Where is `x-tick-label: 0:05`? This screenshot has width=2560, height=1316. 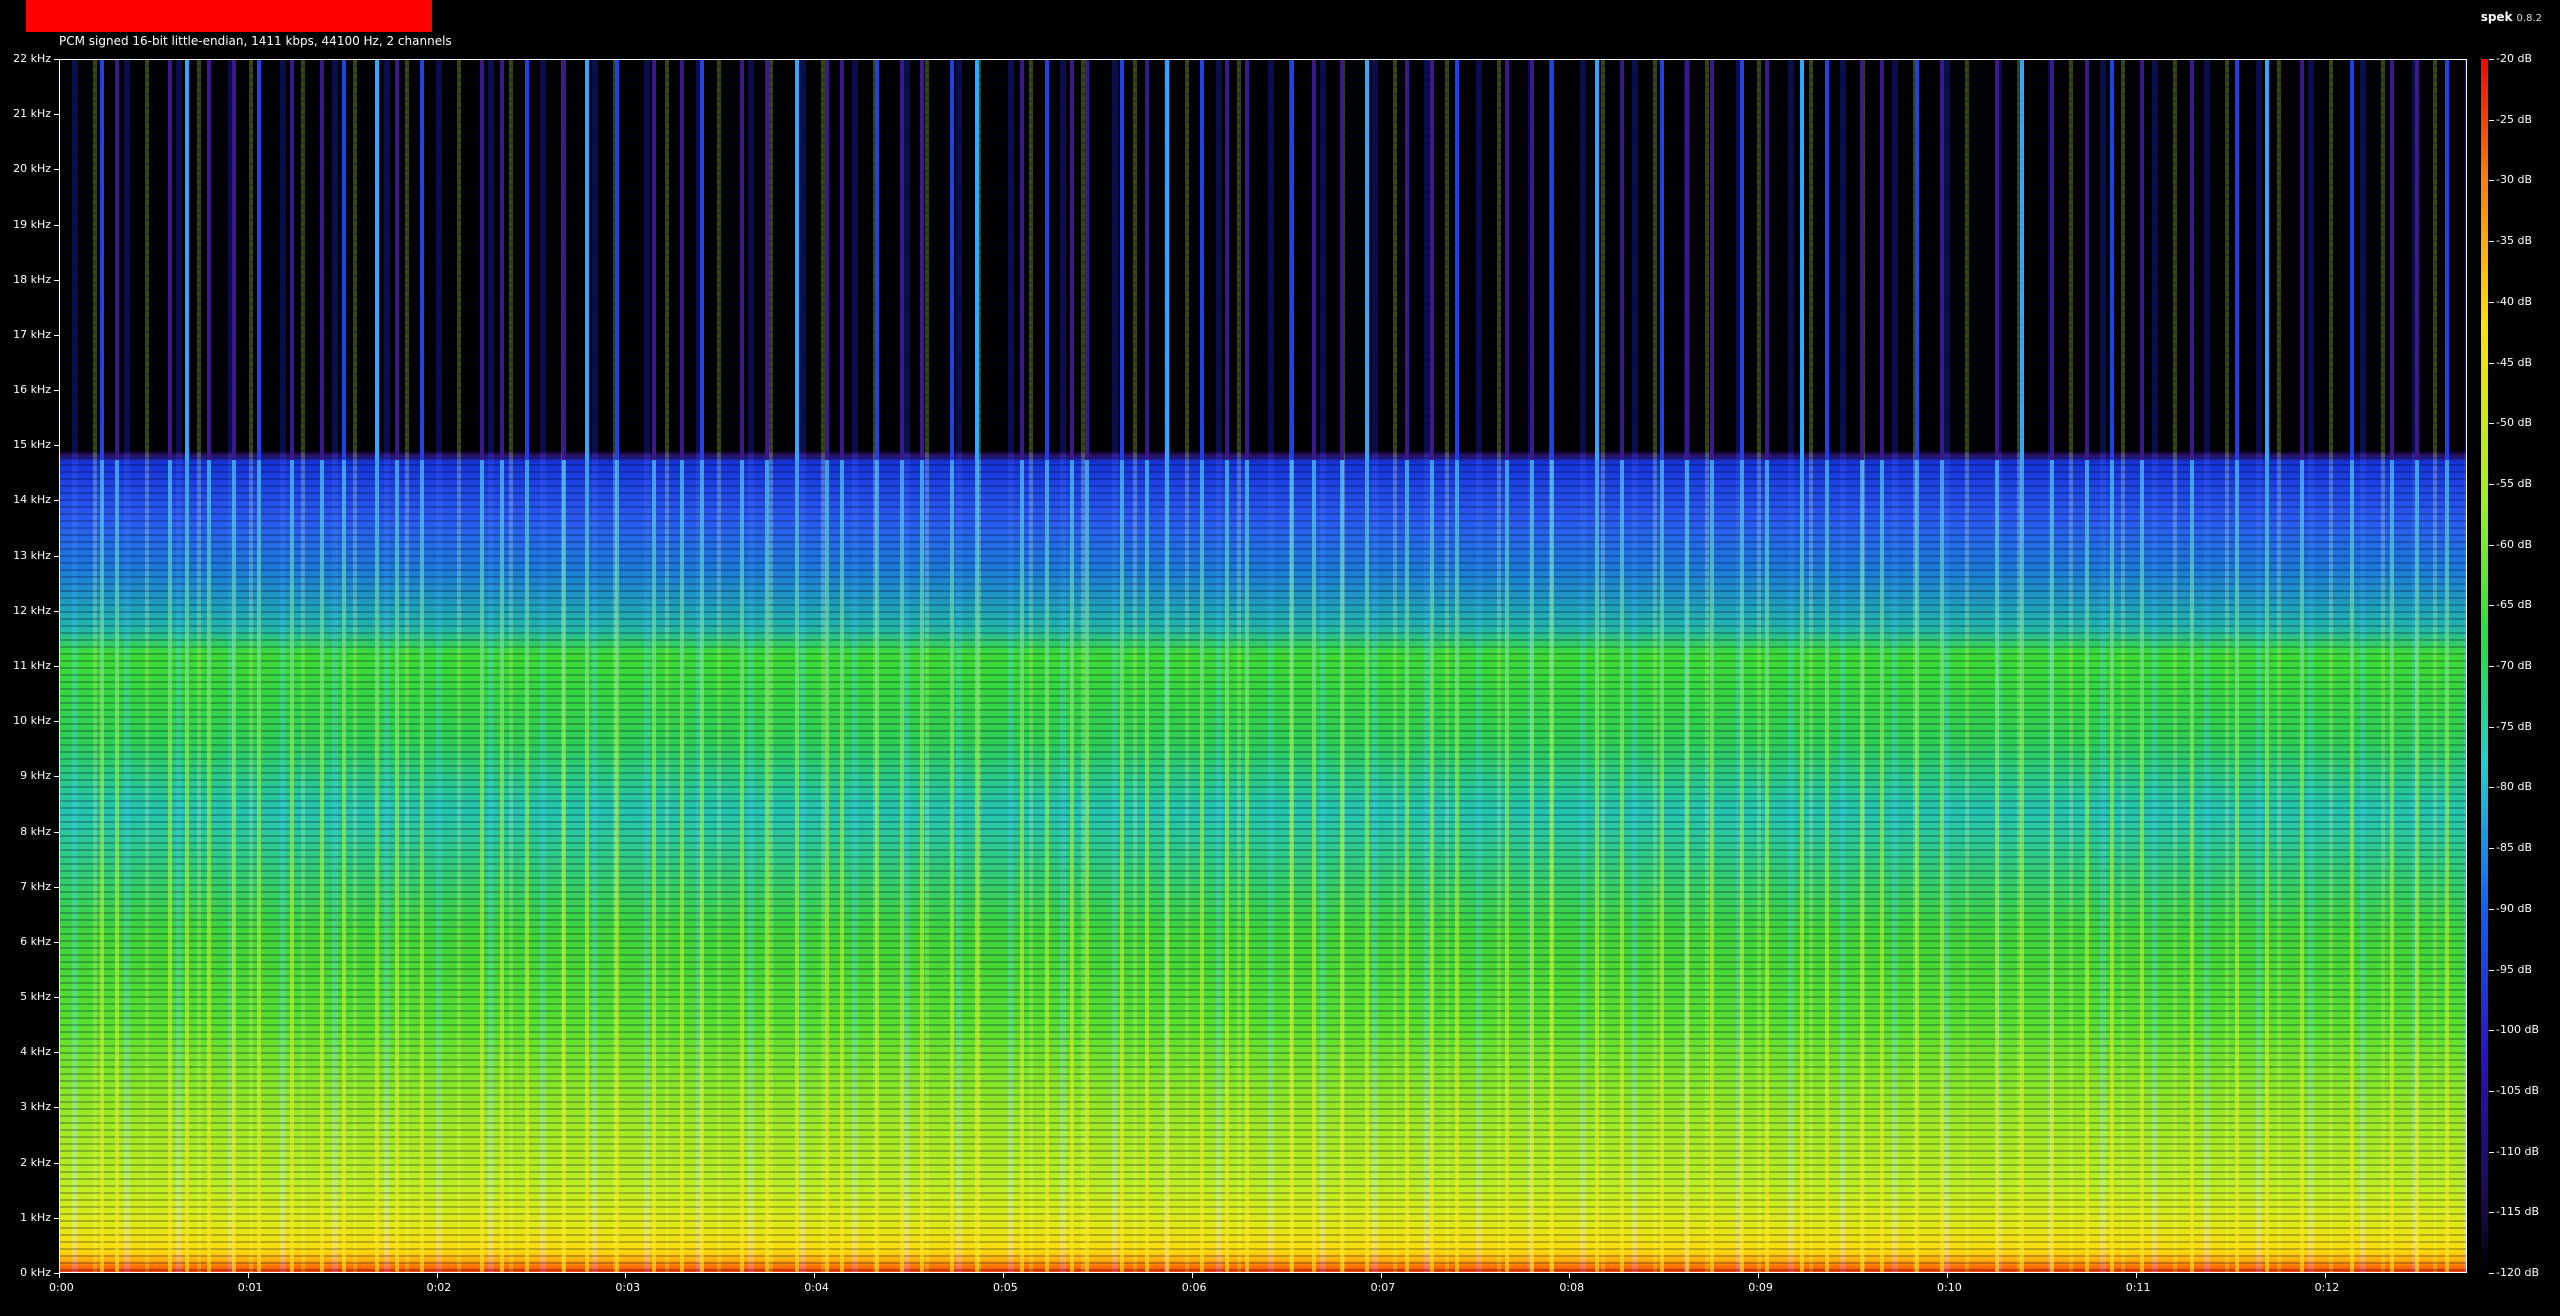
x-tick-label: 0:05 is located at coordinates (1005, 1287).